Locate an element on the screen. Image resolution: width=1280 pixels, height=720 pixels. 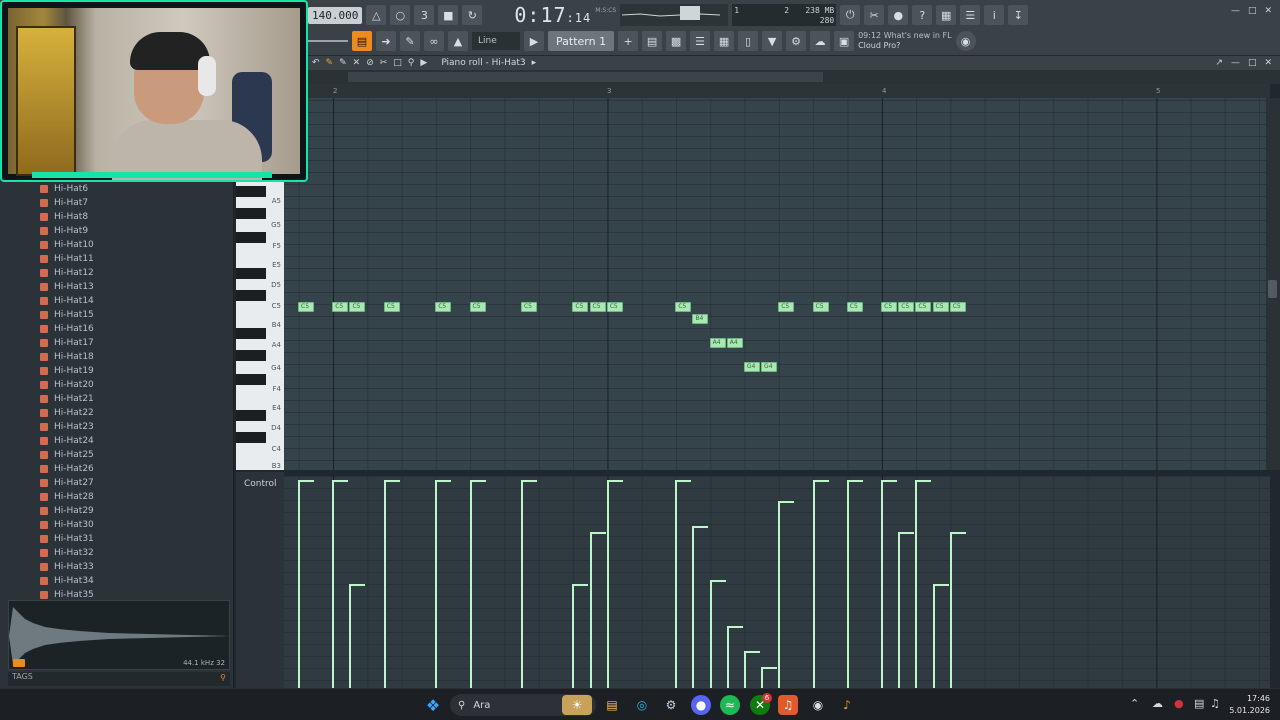
playlist-overview-scrollbar is located at coordinates (794, 77).